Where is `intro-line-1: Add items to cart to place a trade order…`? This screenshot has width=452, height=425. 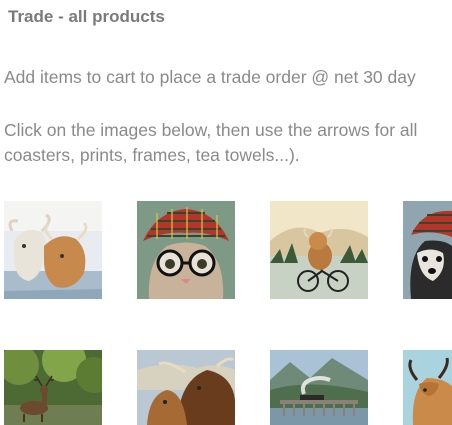
intro-line-1: Add items to cart to place a trade order… is located at coordinates (210, 77).